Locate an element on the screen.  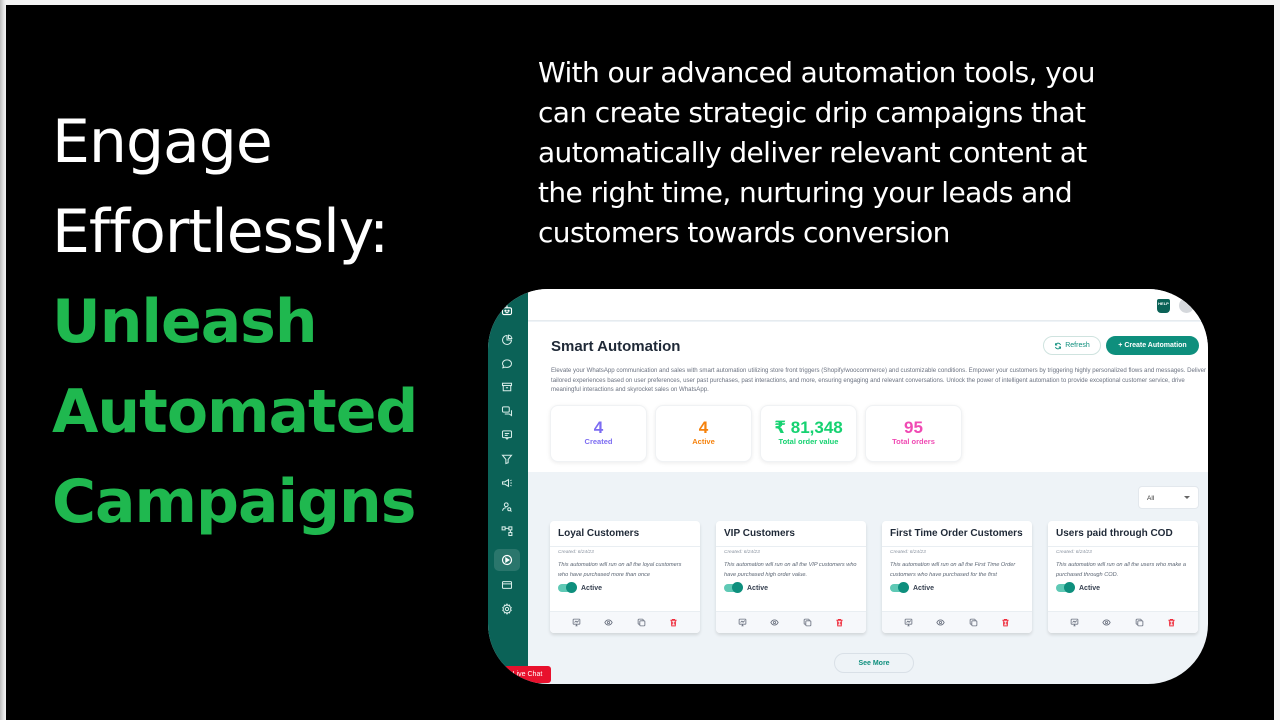
avatar is located at coordinates (1186, 305).